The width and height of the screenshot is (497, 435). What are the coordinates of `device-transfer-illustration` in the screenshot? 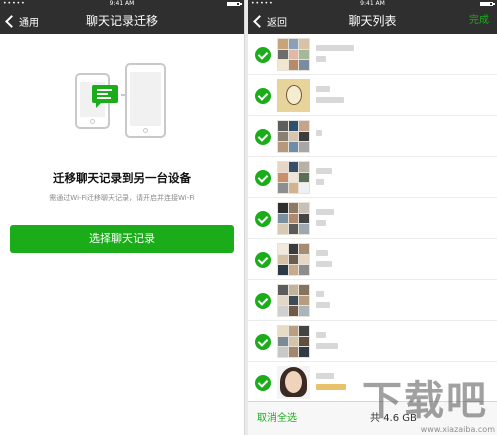 It's located at (122, 102).